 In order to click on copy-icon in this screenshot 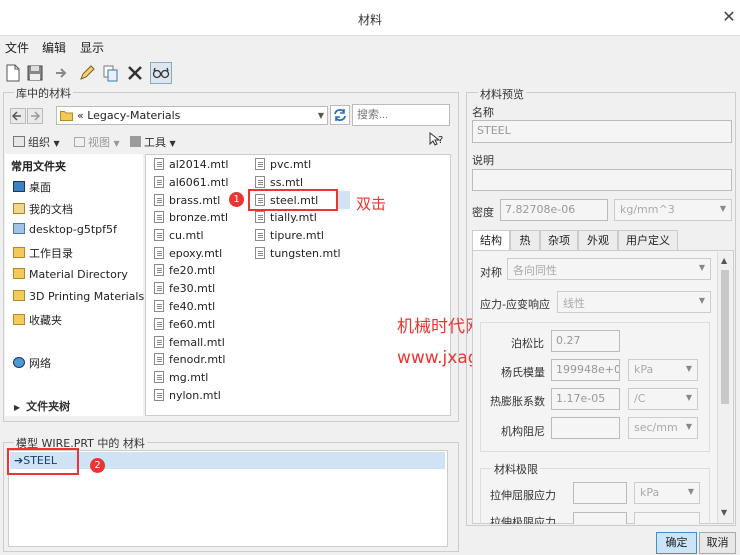, I will do `click(111, 73)`.